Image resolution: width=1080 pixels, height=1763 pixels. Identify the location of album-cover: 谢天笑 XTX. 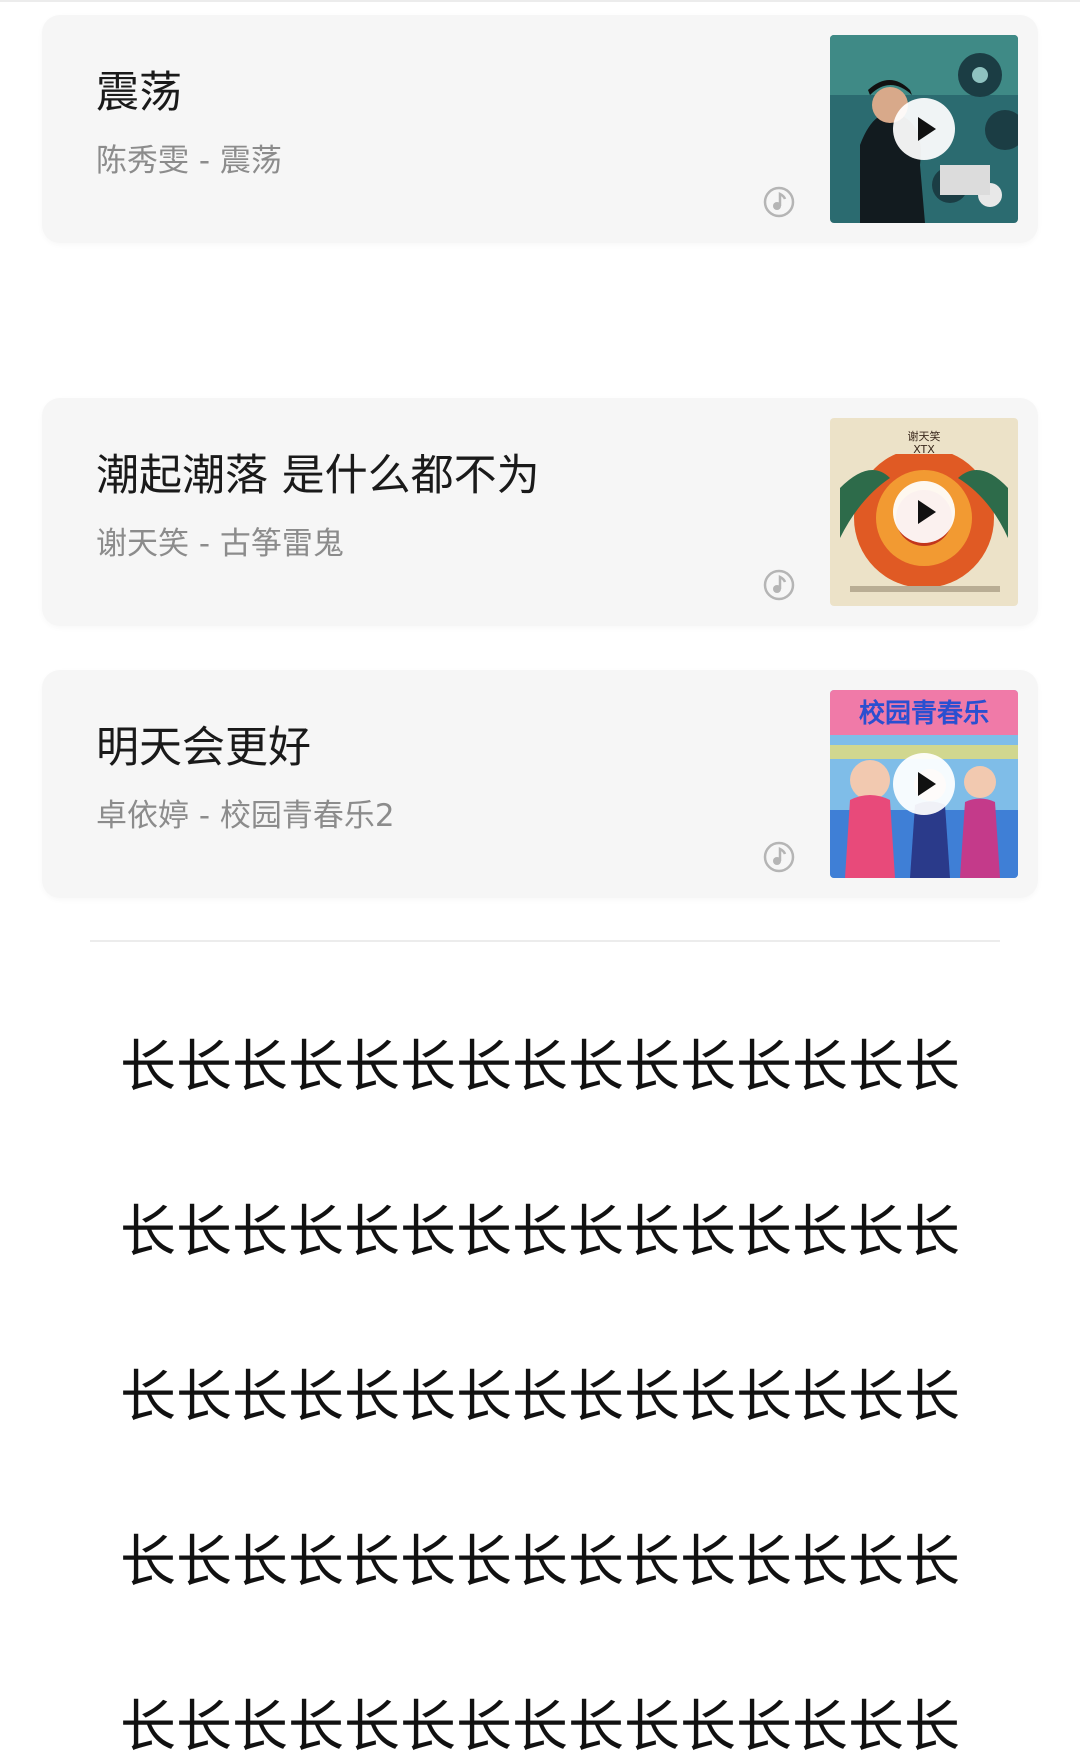
(924, 512).